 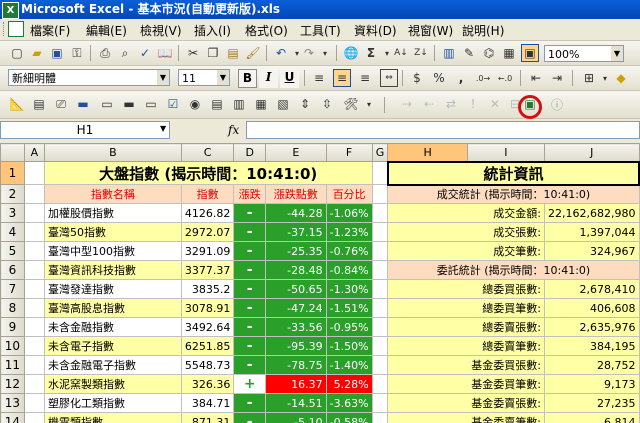 I want to click on menu-view: 檢視(V), so click(x=161, y=30).